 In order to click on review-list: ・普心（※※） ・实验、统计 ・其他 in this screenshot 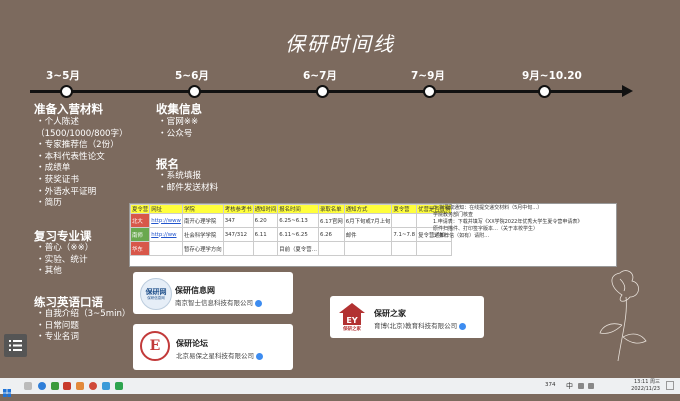, I will do `click(64, 260)`.